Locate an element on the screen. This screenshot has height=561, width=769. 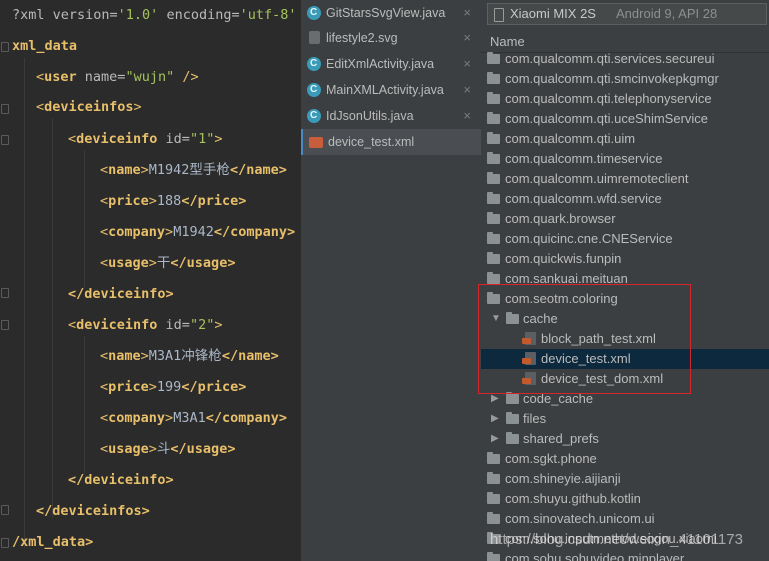
code-line: <company>M1942</company> is located at coordinates (197, 232).